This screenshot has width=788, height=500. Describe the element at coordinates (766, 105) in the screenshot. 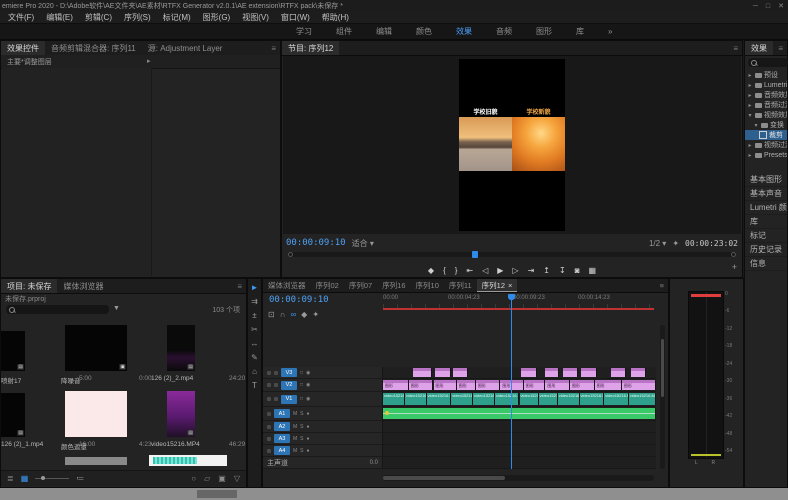

I see `effects-tree-item: ▸ 音频过渡` at that location.